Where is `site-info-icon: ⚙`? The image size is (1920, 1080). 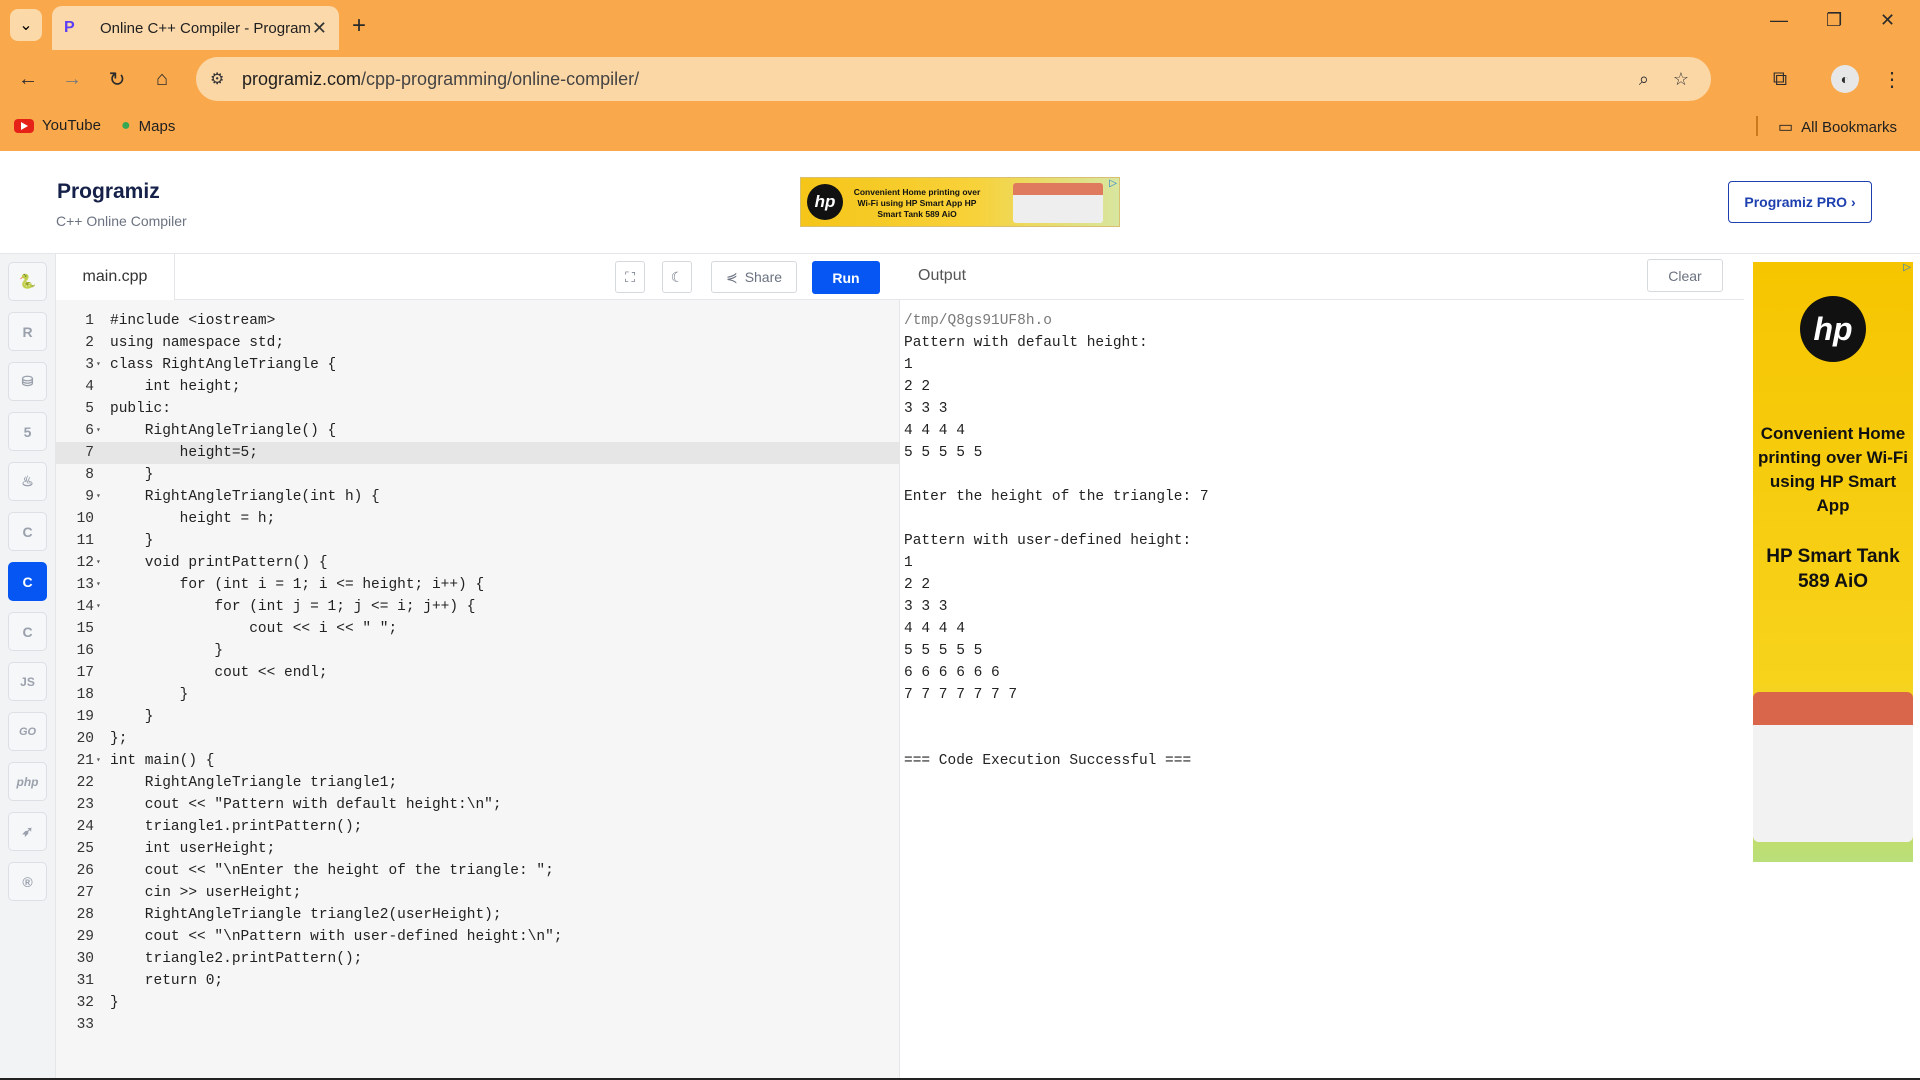 site-info-icon: ⚙ is located at coordinates (217, 79).